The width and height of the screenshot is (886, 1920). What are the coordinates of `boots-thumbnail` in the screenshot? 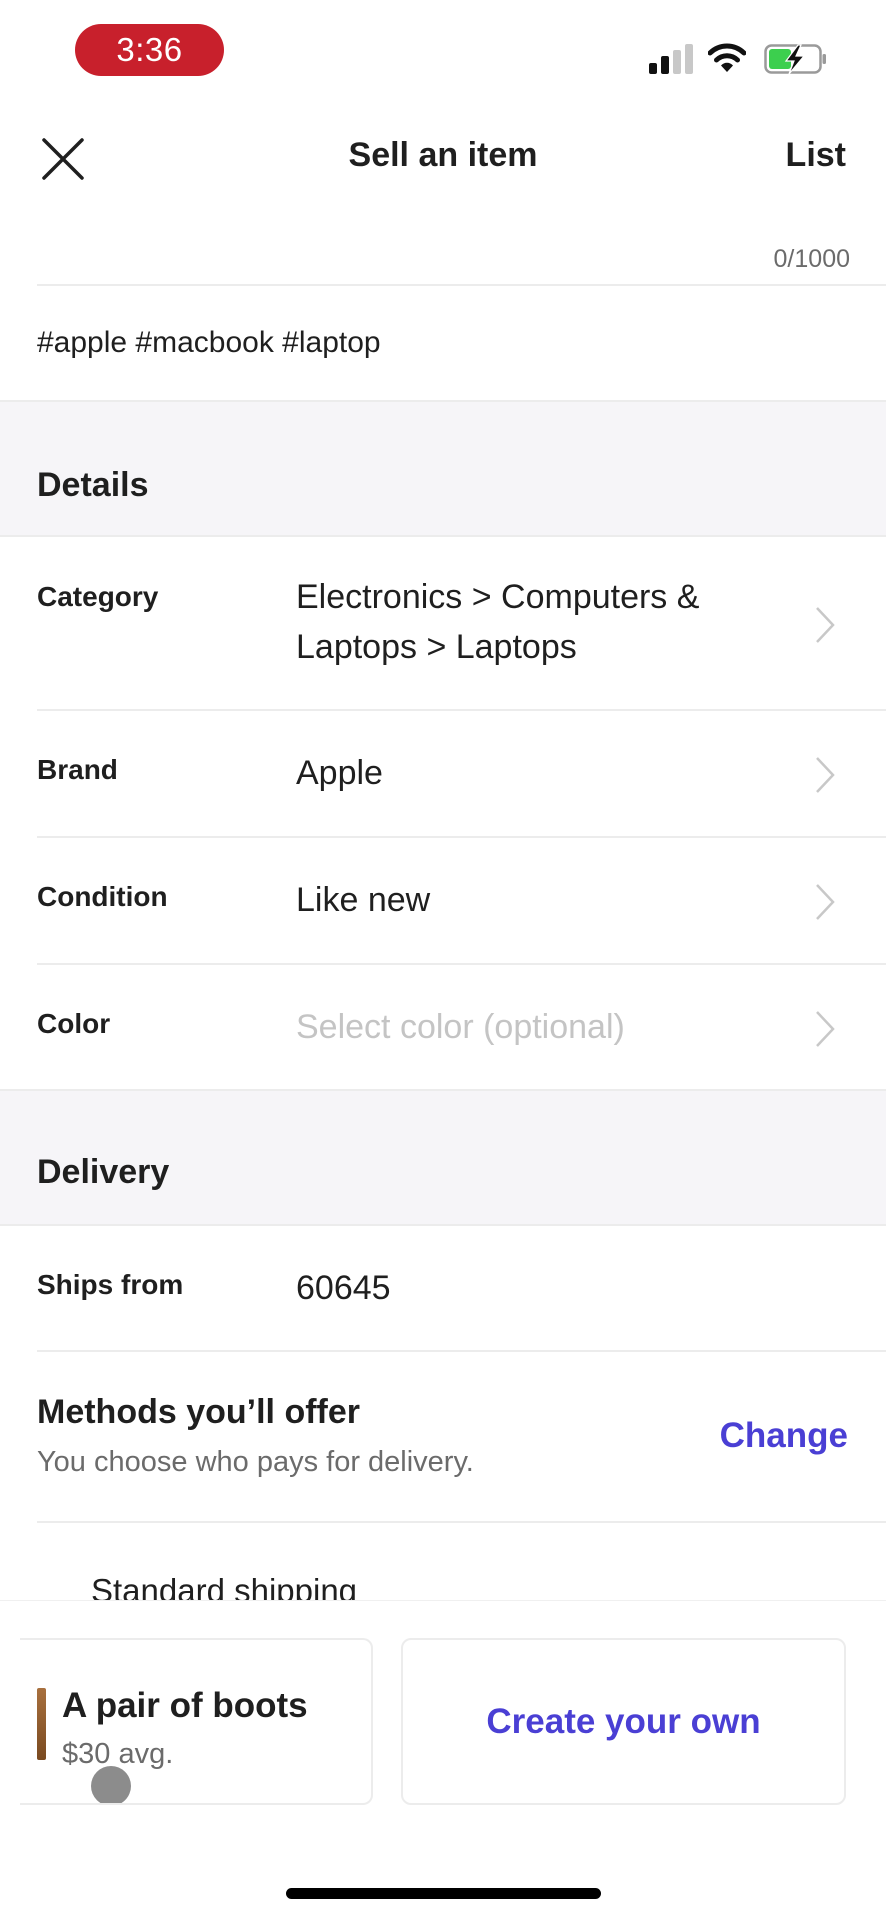 It's located at (41, 1724).